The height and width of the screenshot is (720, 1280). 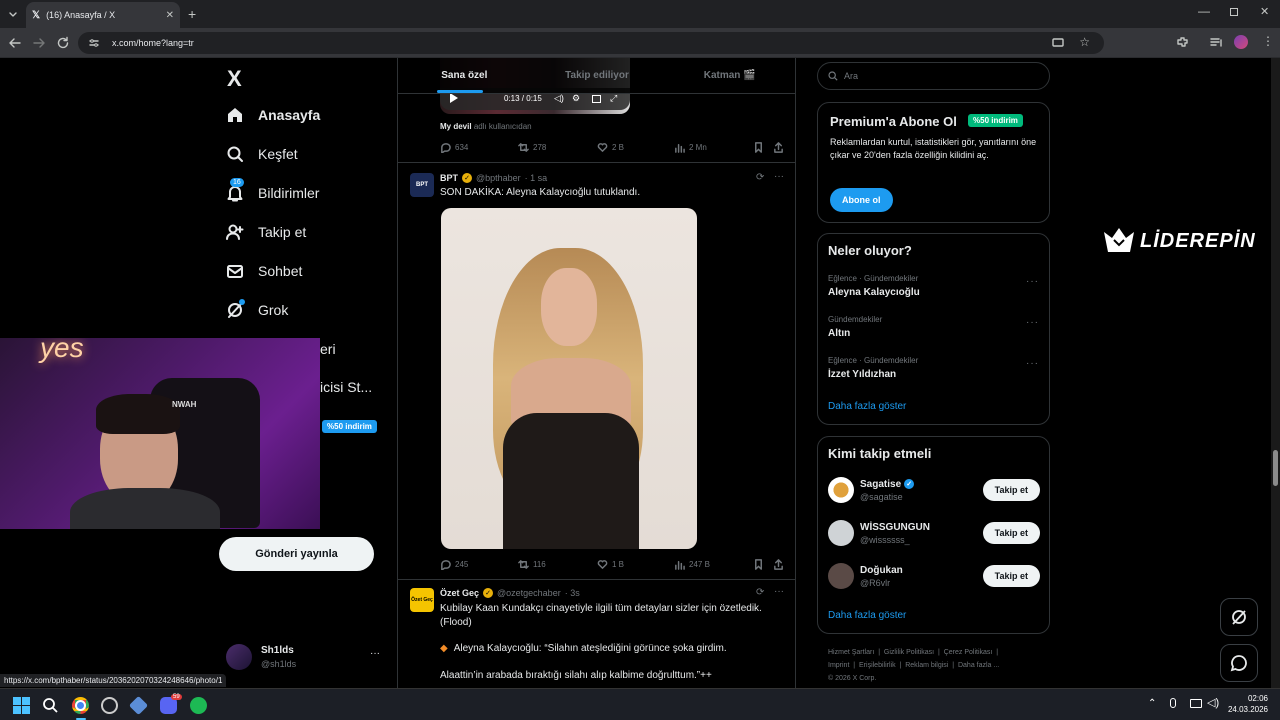 I want to click on tab-following: Takip ediliyor, so click(x=597, y=75).